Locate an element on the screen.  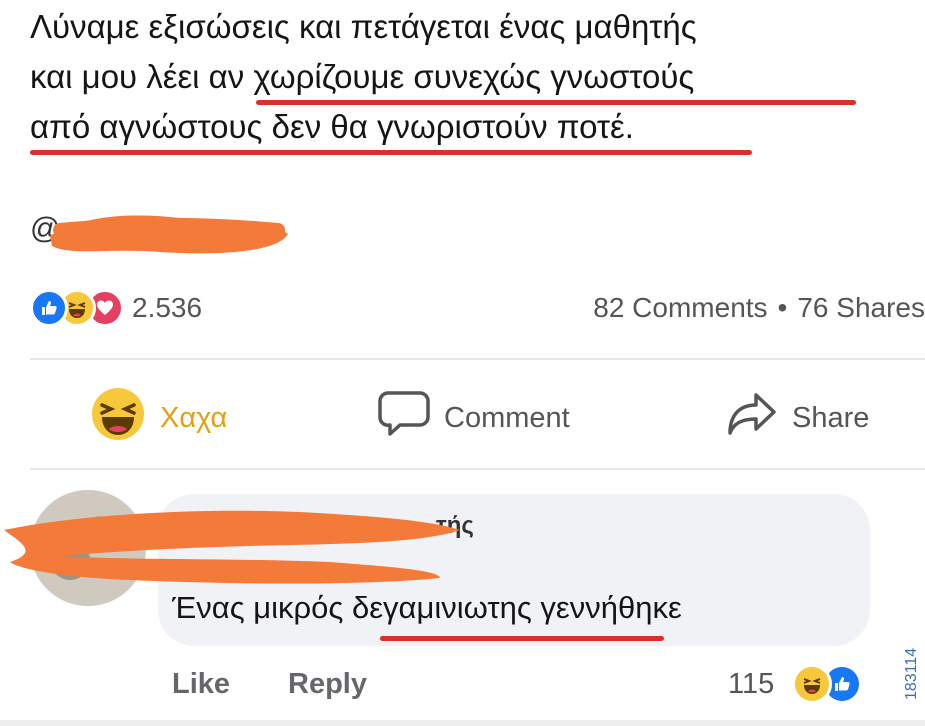
comments-count-link: 82 Comments is located at coordinates (680, 308).